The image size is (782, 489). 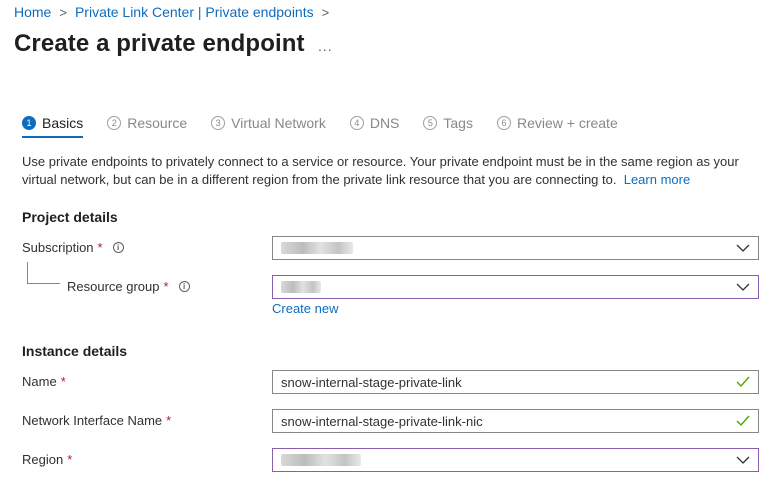 I want to click on tab-label: Basics, so click(x=63, y=123).